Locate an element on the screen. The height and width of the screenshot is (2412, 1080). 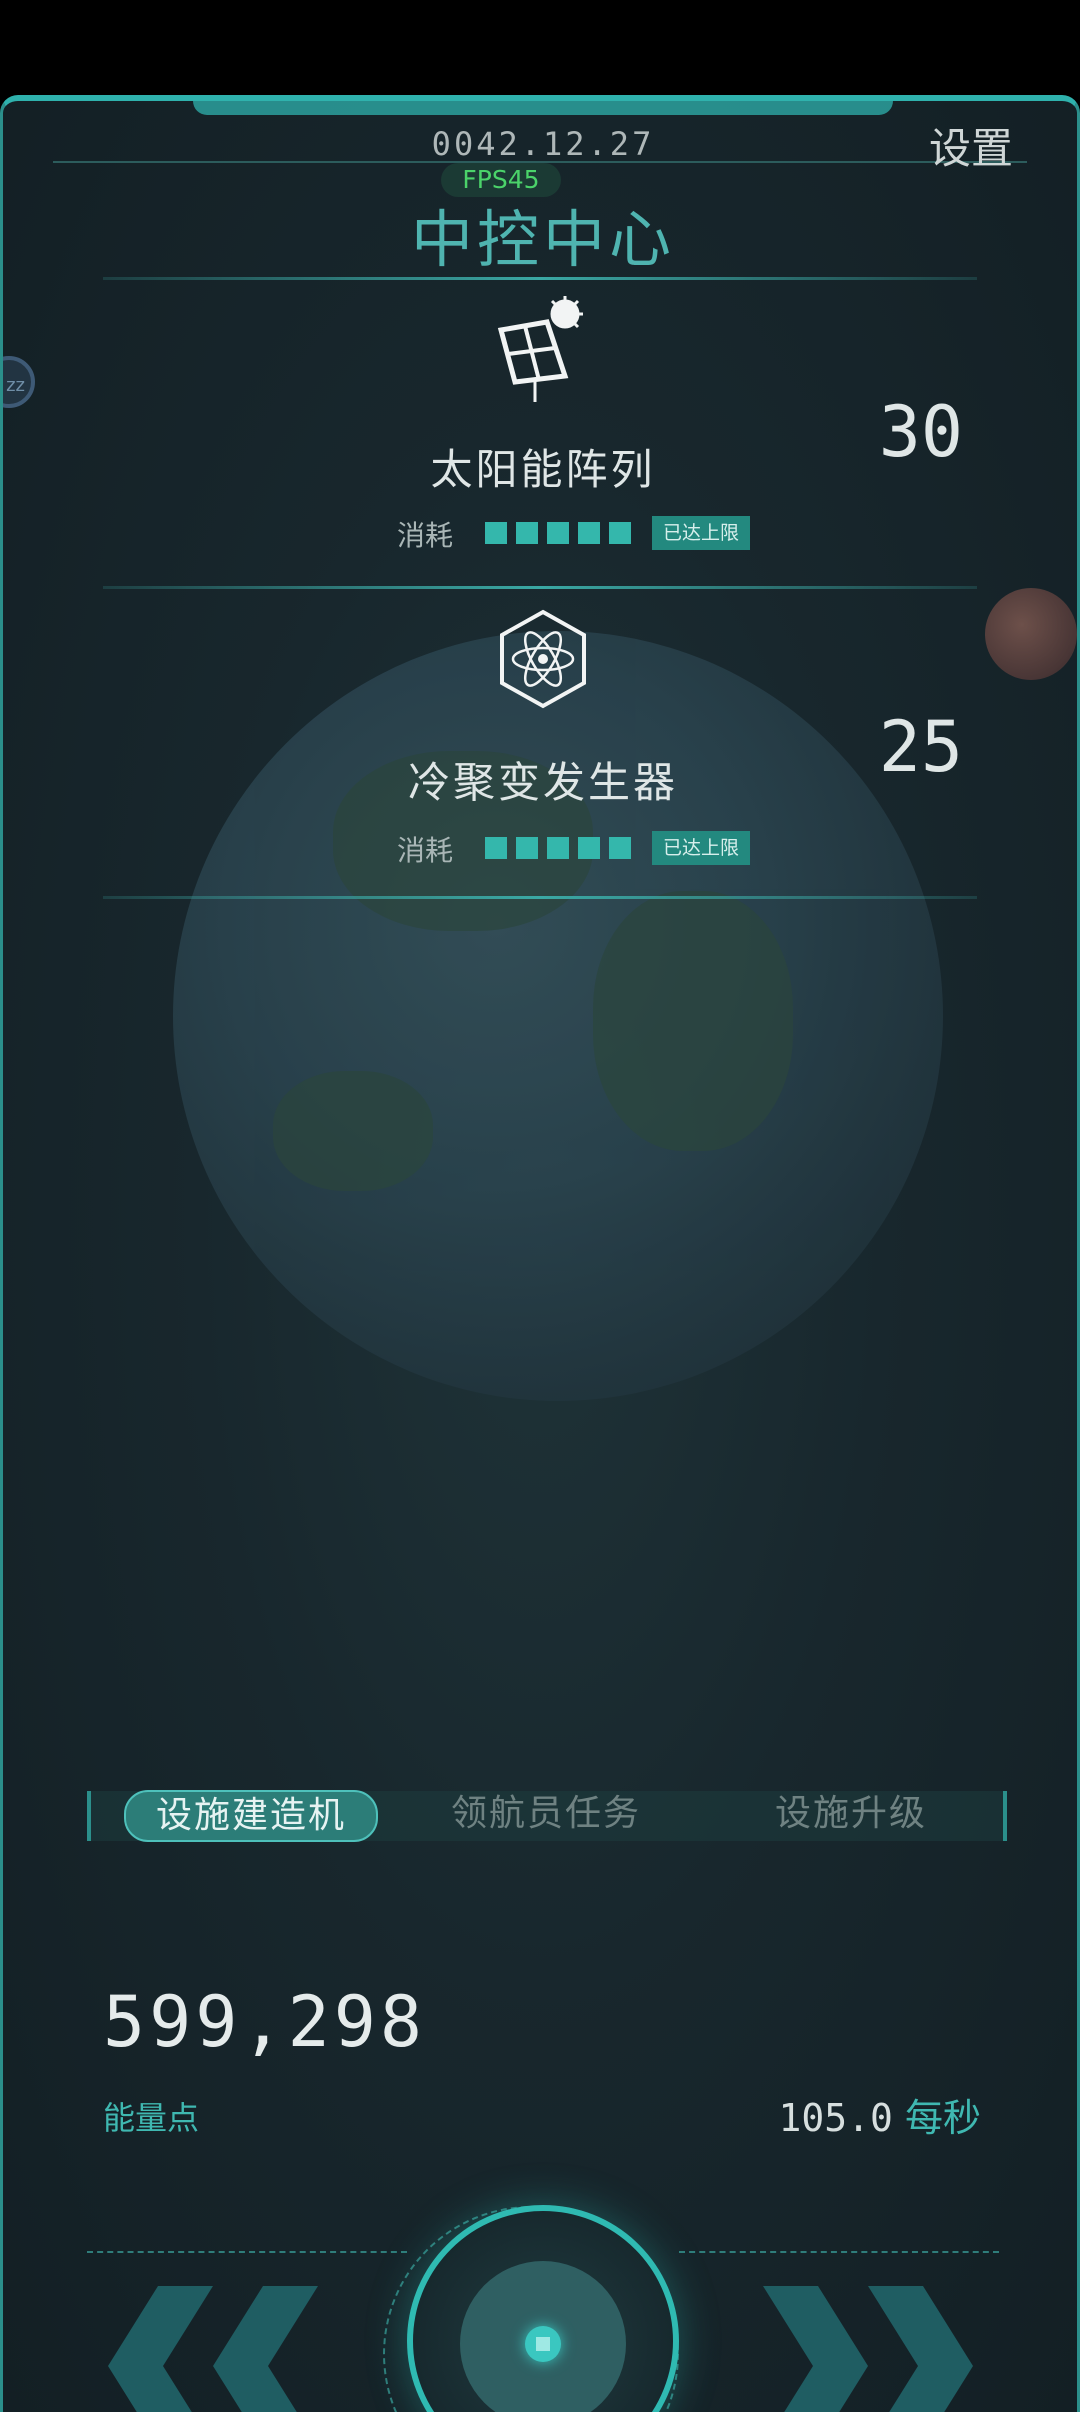
top-glow-bar is located at coordinates (543, 108).